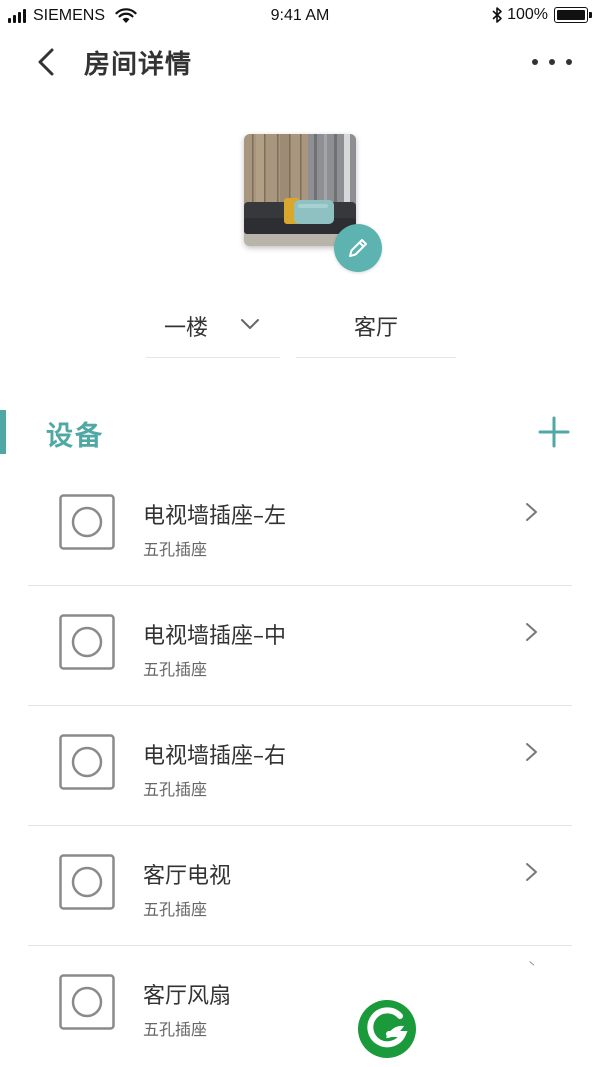  What do you see at coordinates (375, 328) in the screenshot?
I see `room-name-value: 客厅` at bounding box center [375, 328].